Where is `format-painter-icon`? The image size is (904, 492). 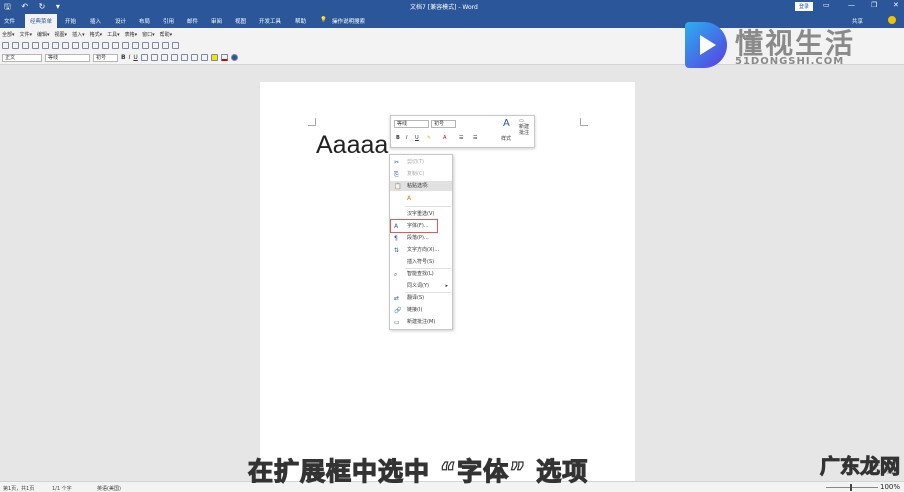
format-painter-icon is located at coordinates (95, 45).